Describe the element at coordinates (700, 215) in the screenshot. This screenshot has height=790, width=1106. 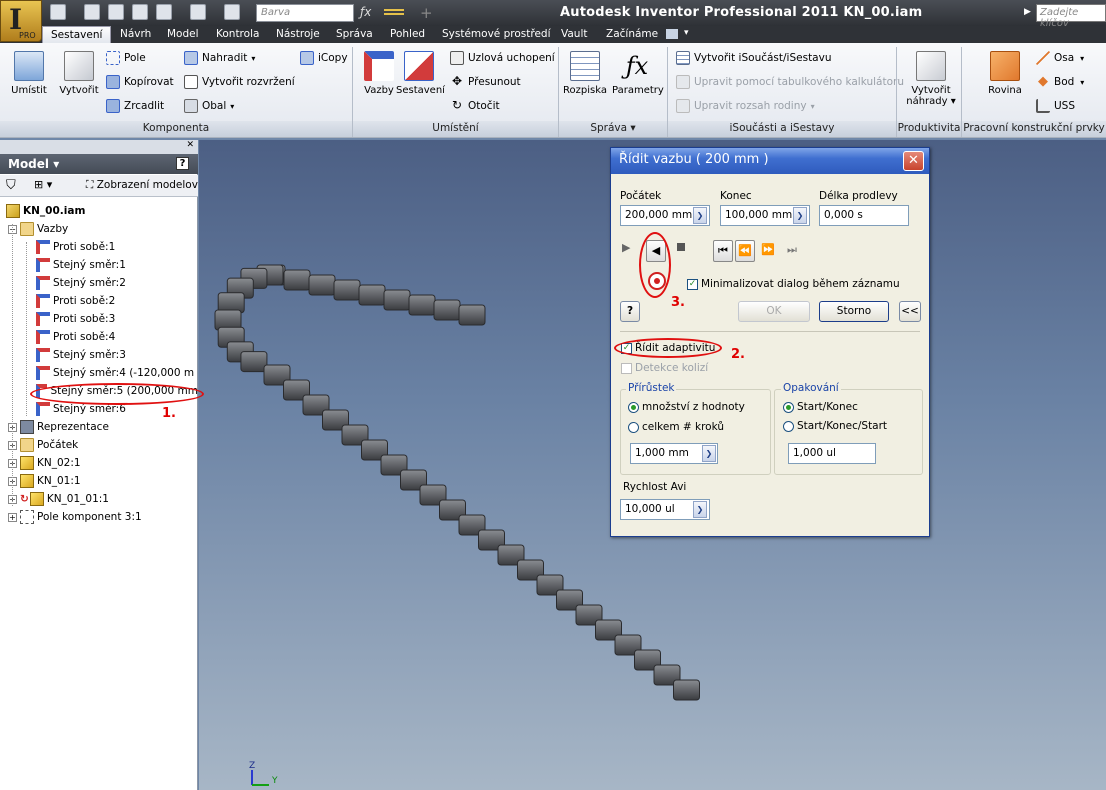
I see `start-flyout-icon: ❯` at that location.